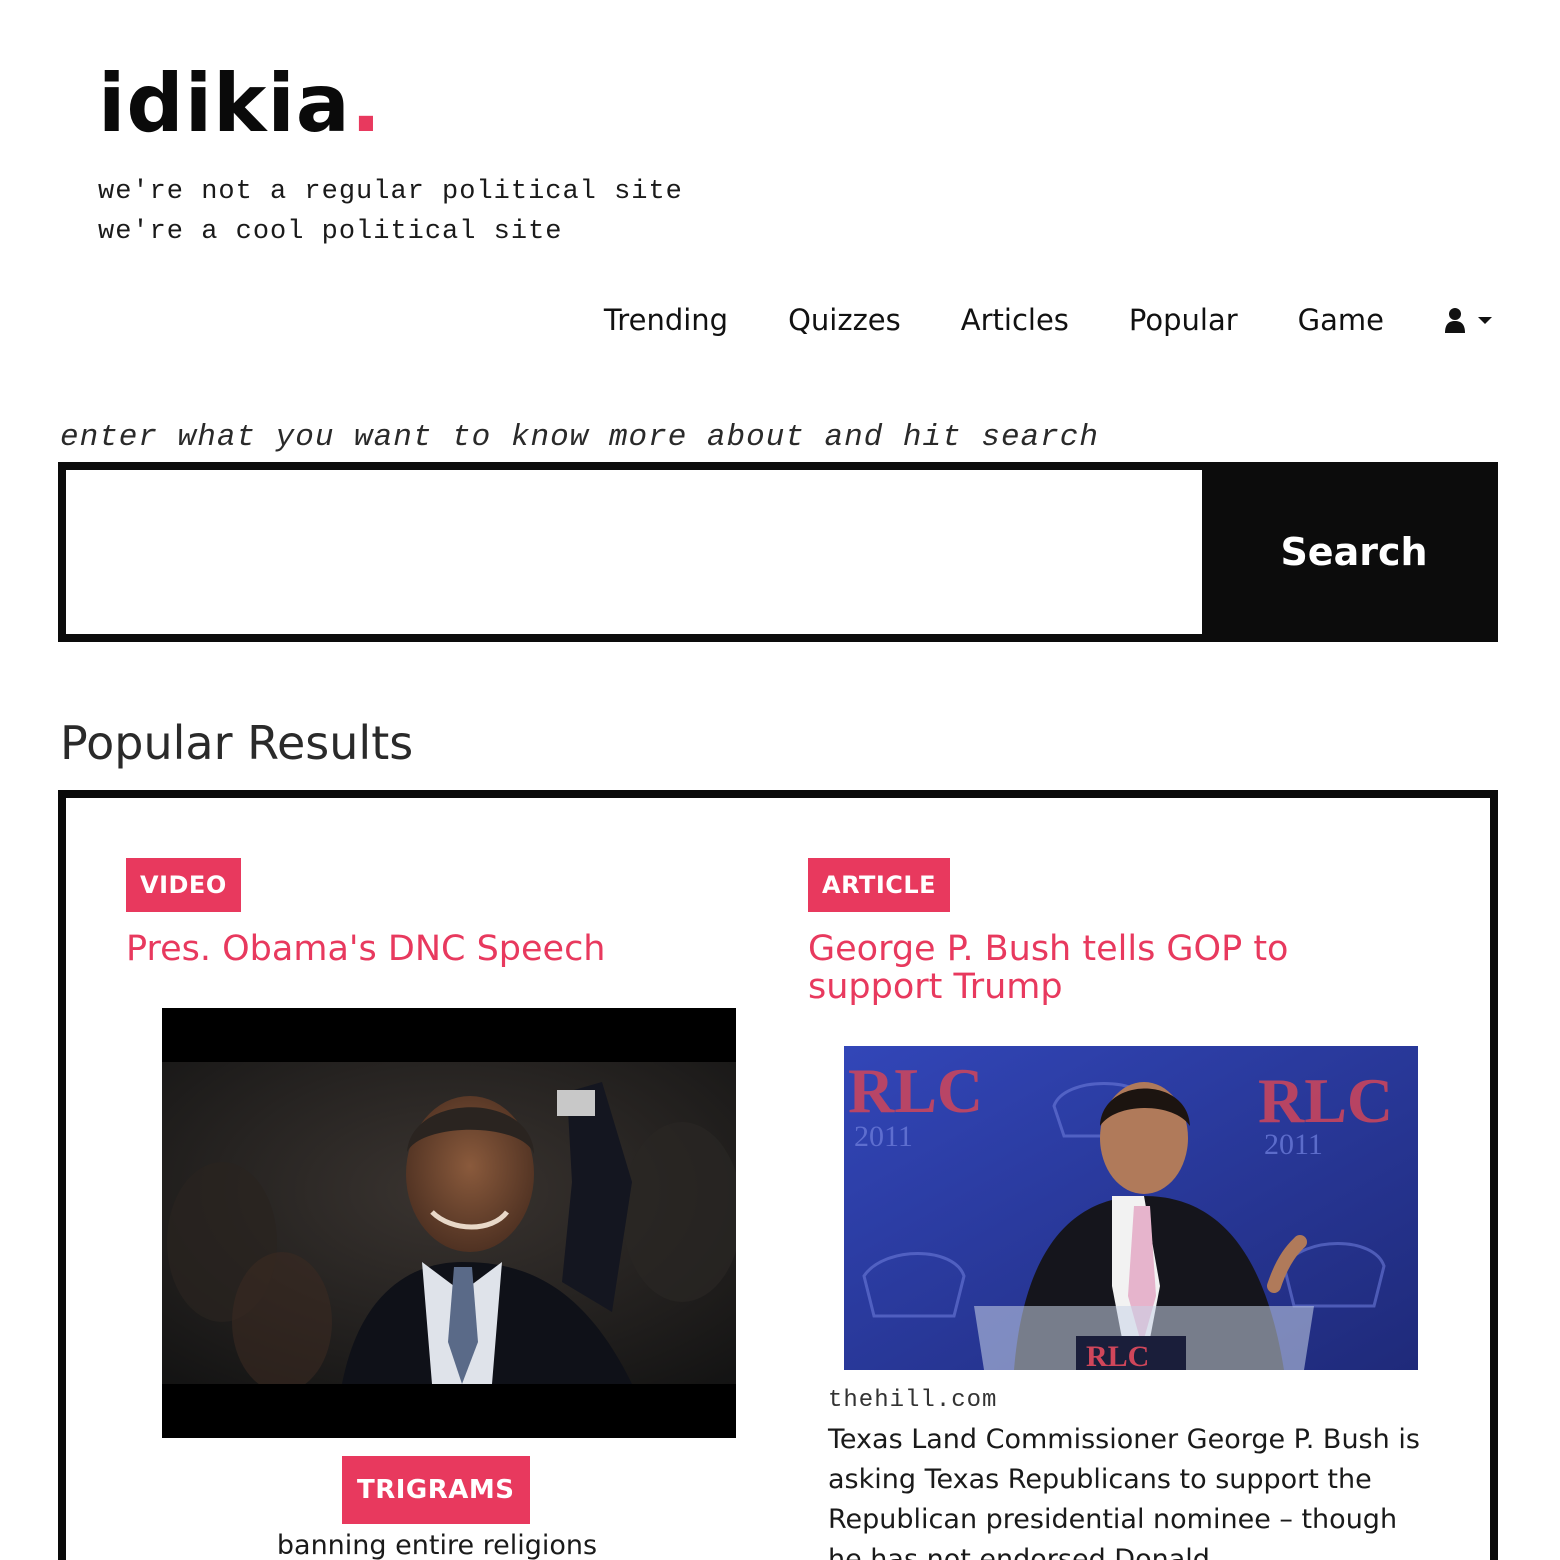 Image resolution: width=1560 pixels, height=1560 pixels. I want to click on caret-down-icon, so click(1485, 320).